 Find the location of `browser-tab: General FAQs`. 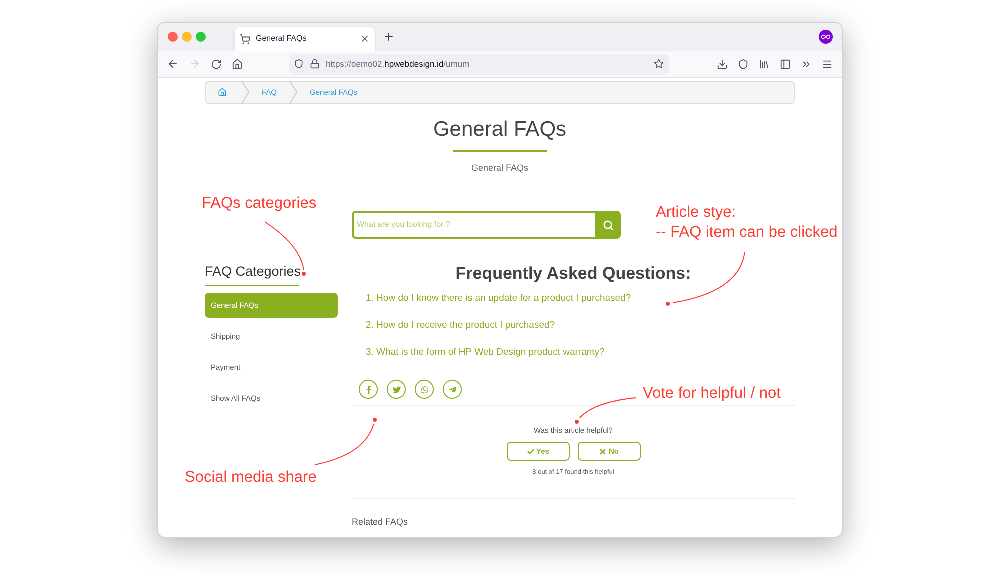

browser-tab: General FAQs is located at coordinates (305, 39).